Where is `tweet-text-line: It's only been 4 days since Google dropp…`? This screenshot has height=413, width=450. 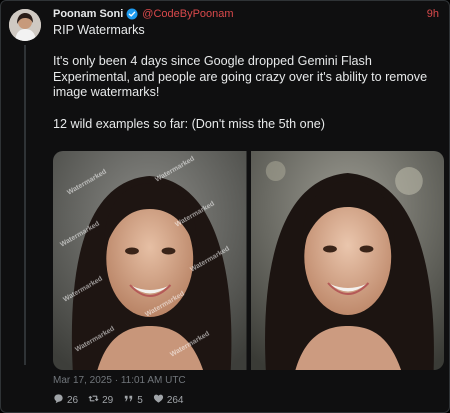 tweet-text-line: It's only been 4 days since Google dropp… is located at coordinates (240, 77).